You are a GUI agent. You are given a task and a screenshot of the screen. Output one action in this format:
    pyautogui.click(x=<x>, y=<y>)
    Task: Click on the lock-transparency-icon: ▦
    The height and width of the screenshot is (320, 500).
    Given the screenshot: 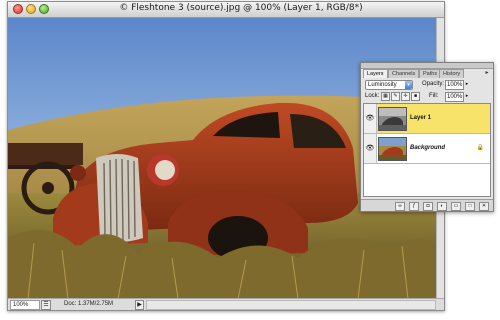 What is the action you would take?
    pyautogui.click(x=385, y=96)
    